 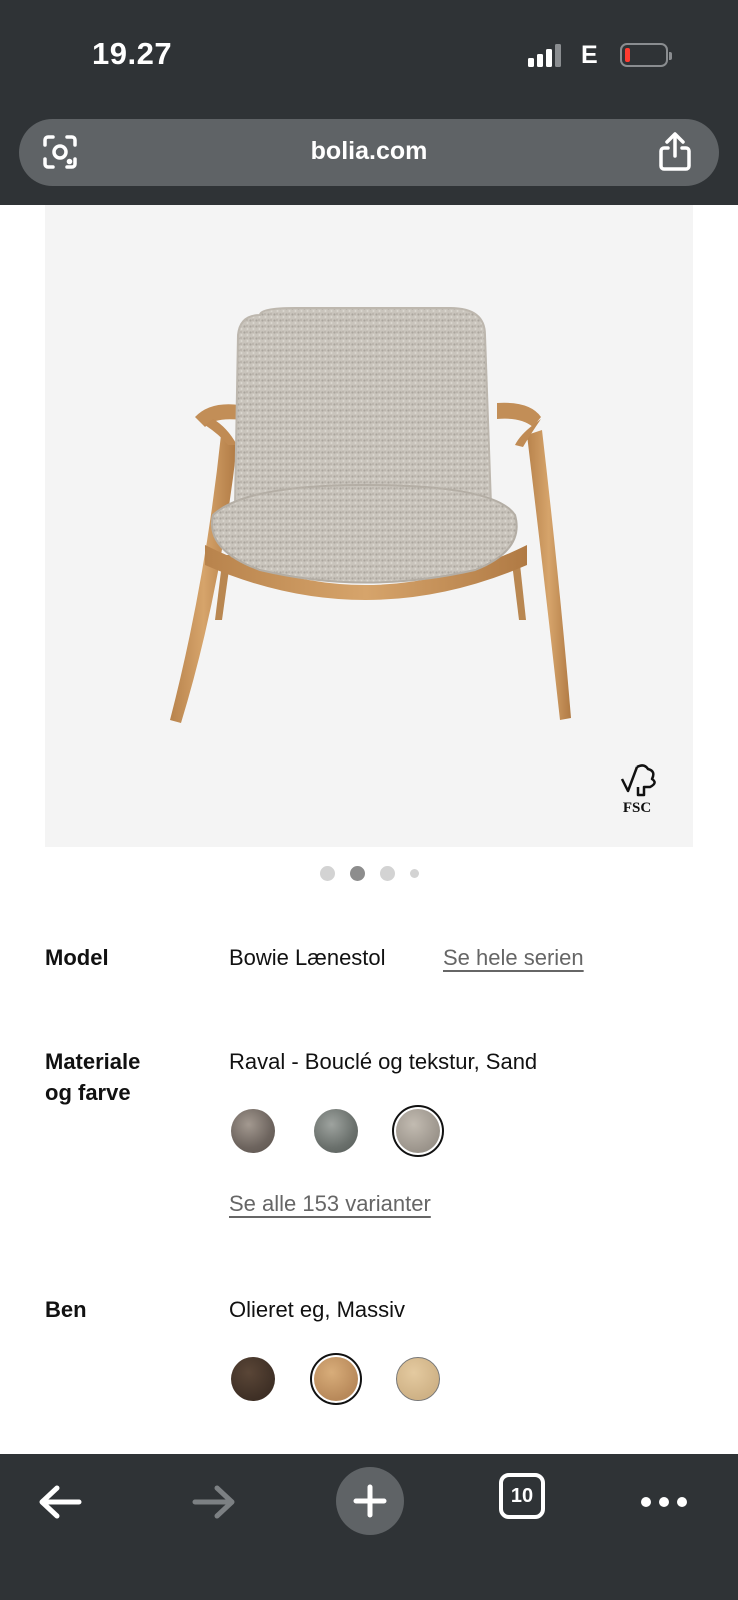 I want to click on forward-arrow-icon, so click(x=213, y=1502).